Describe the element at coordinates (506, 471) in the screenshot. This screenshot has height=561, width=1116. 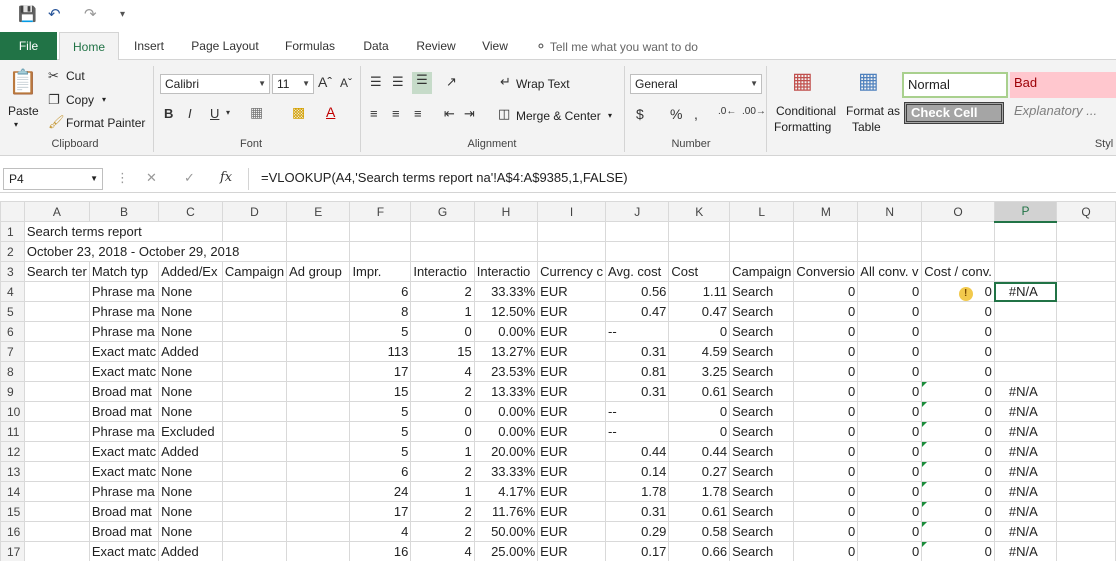
I see `interaction-rate-cell: 33.33%` at that location.